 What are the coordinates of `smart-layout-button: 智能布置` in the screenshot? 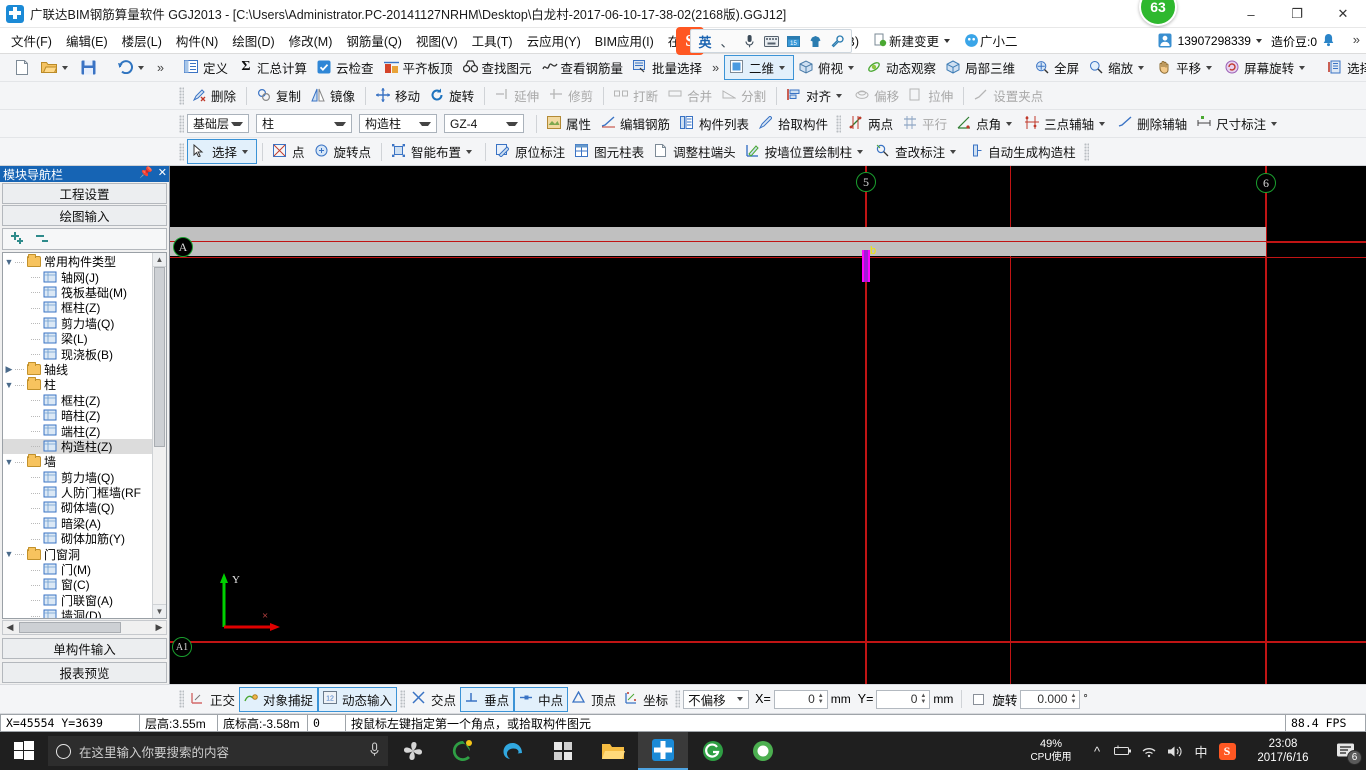 It's located at (433, 151).